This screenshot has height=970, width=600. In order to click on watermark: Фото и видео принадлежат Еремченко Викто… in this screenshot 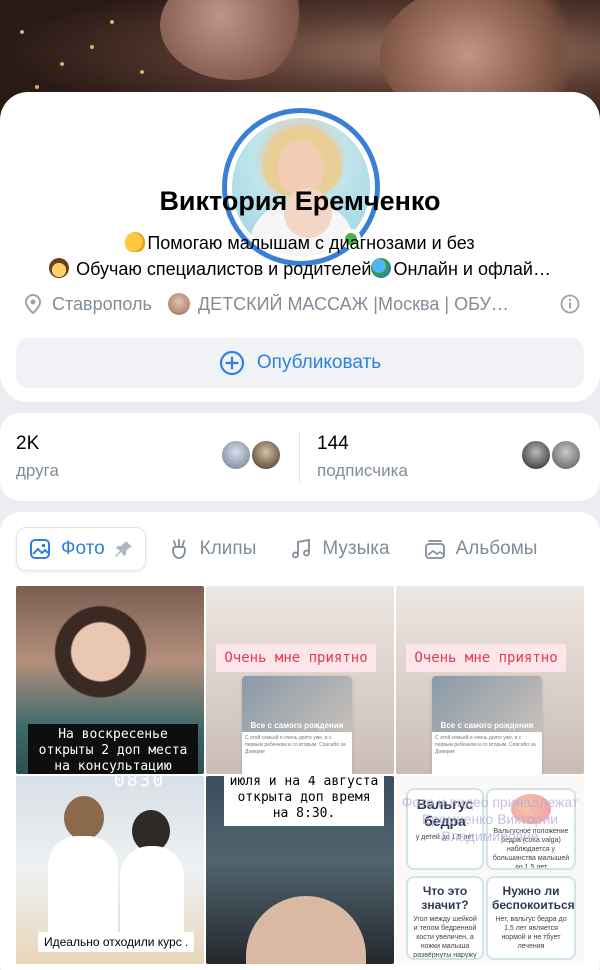, I will do `click(490, 819)`.